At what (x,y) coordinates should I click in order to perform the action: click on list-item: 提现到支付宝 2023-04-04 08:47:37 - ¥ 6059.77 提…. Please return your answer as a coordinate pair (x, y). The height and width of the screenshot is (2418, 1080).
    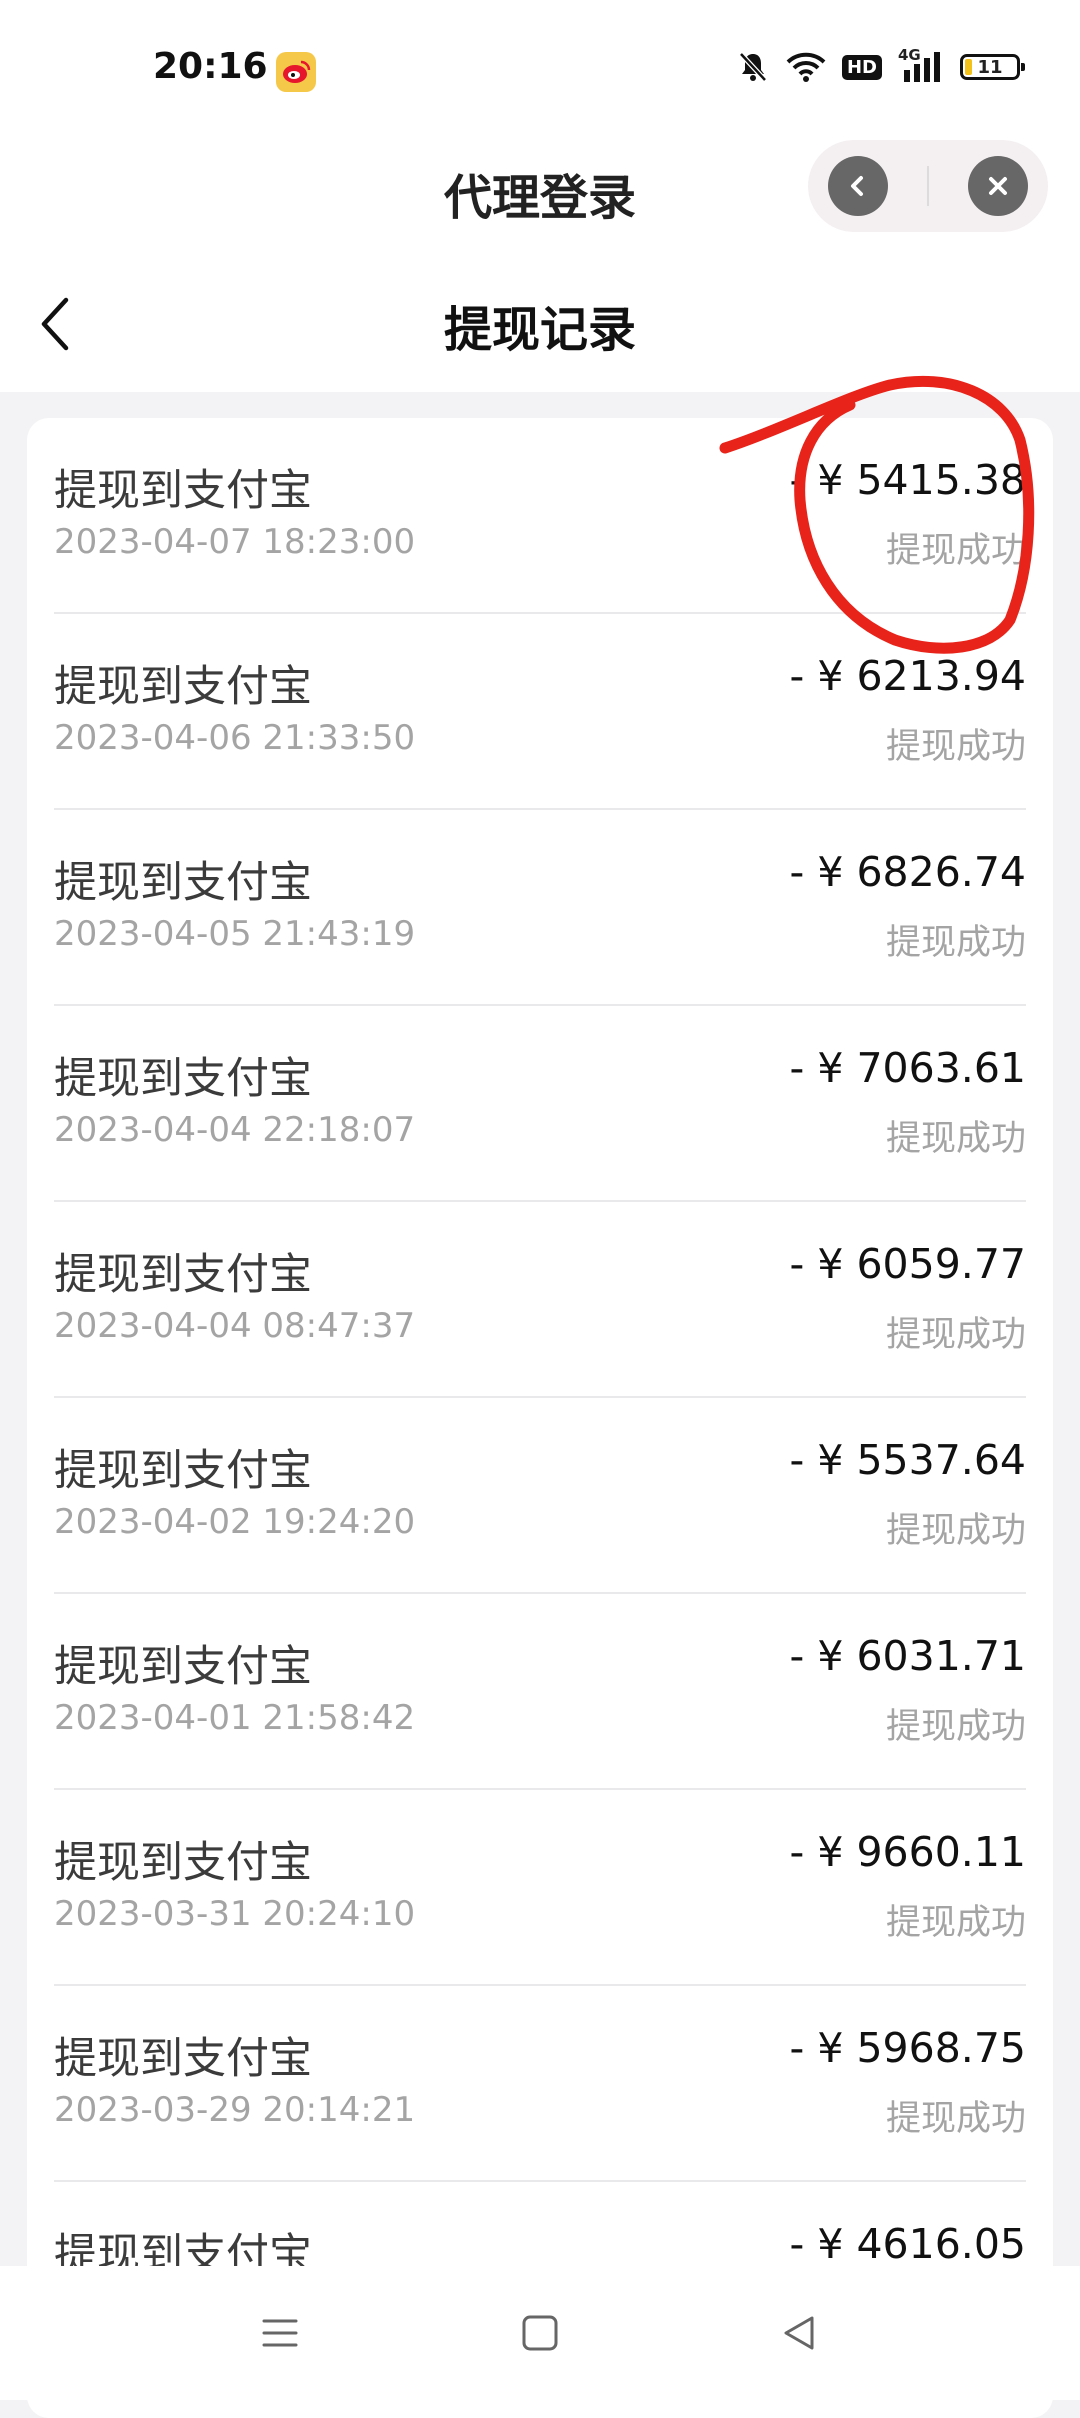
    Looking at the image, I should click on (540, 1300).